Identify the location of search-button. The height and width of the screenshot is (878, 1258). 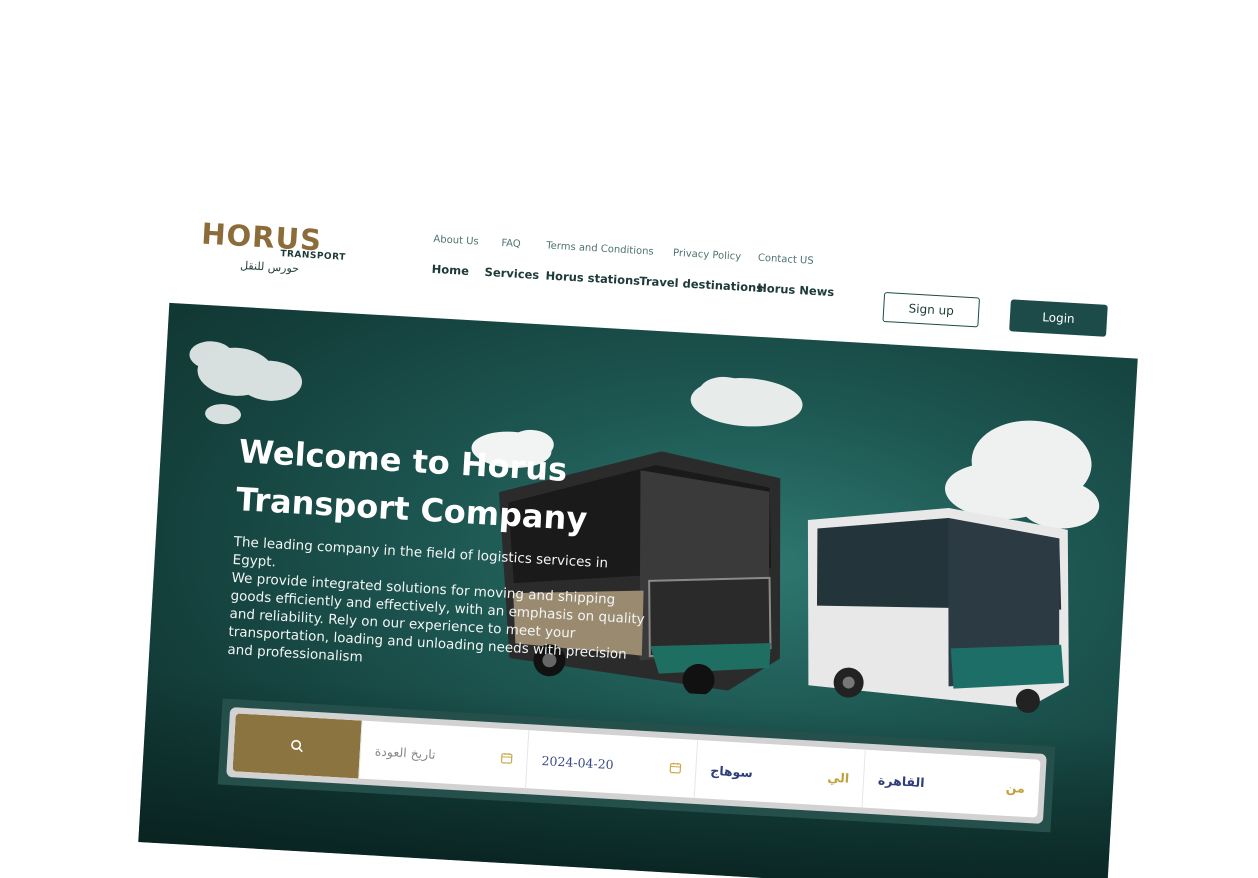
(297, 746).